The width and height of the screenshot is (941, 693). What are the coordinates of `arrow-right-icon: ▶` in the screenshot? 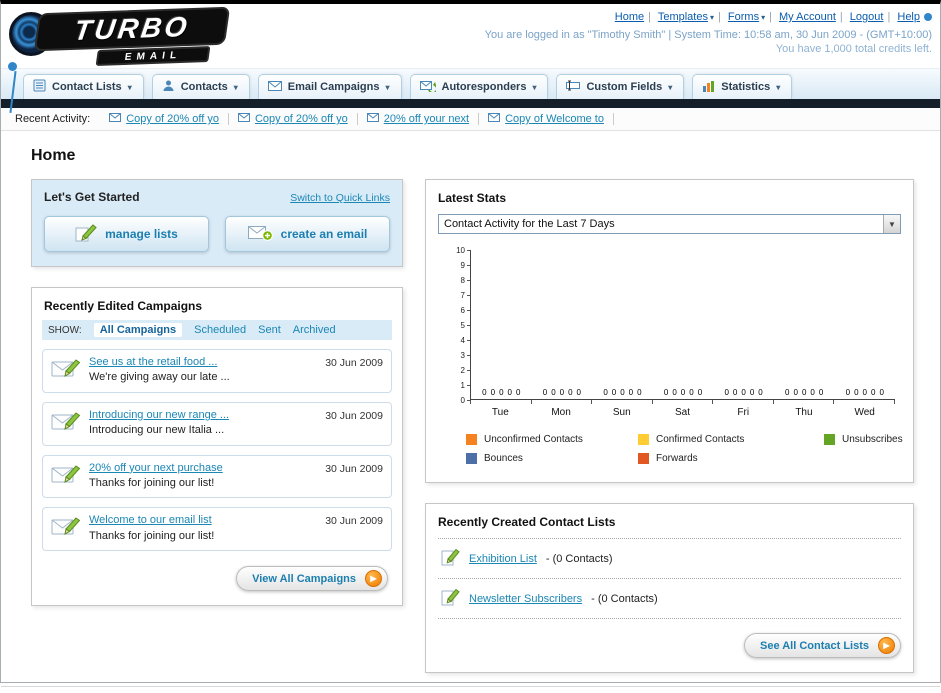 It's located at (886, 645).